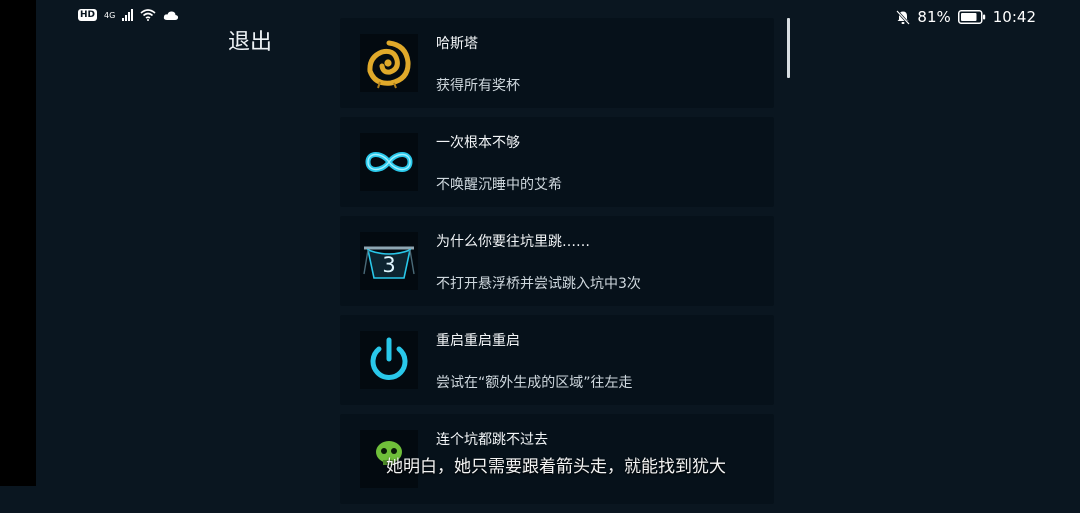 The image size is (1080, 513). I want to click on achievement-description: 不唤醒沉睡中的艾希, so click(499, 185).